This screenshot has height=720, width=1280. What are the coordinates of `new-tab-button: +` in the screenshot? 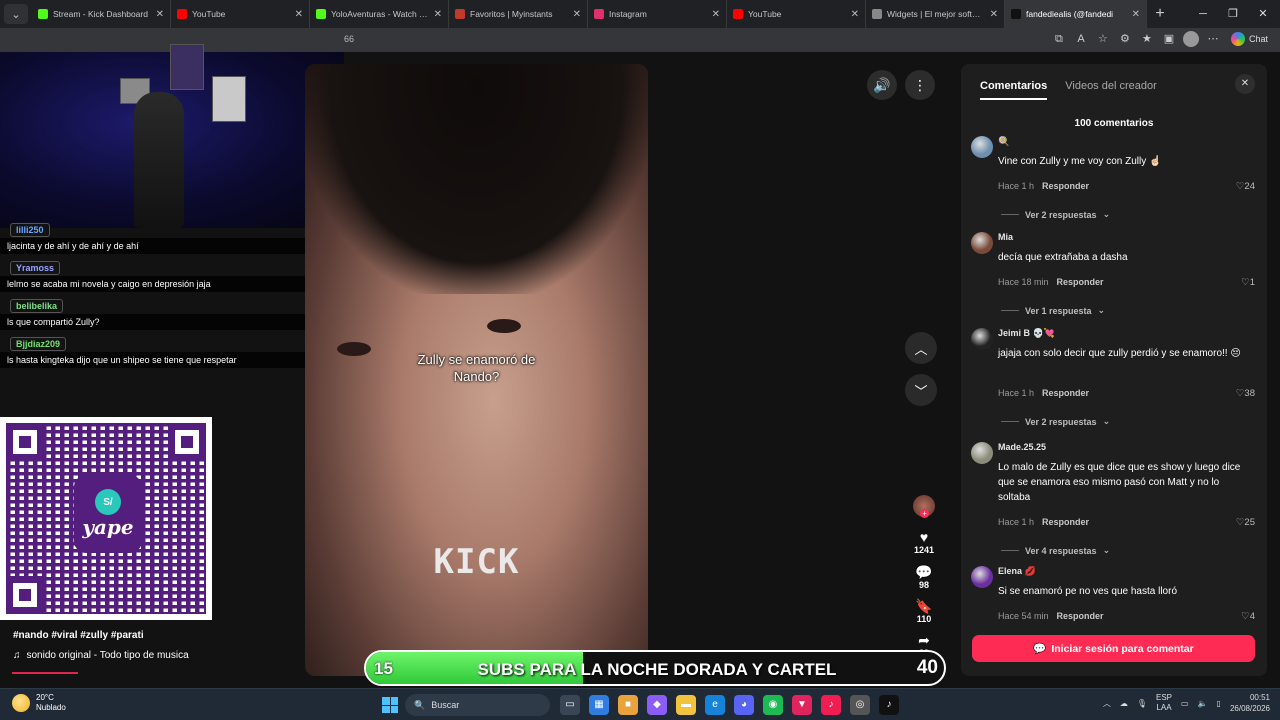 It's located at (1160, 14).